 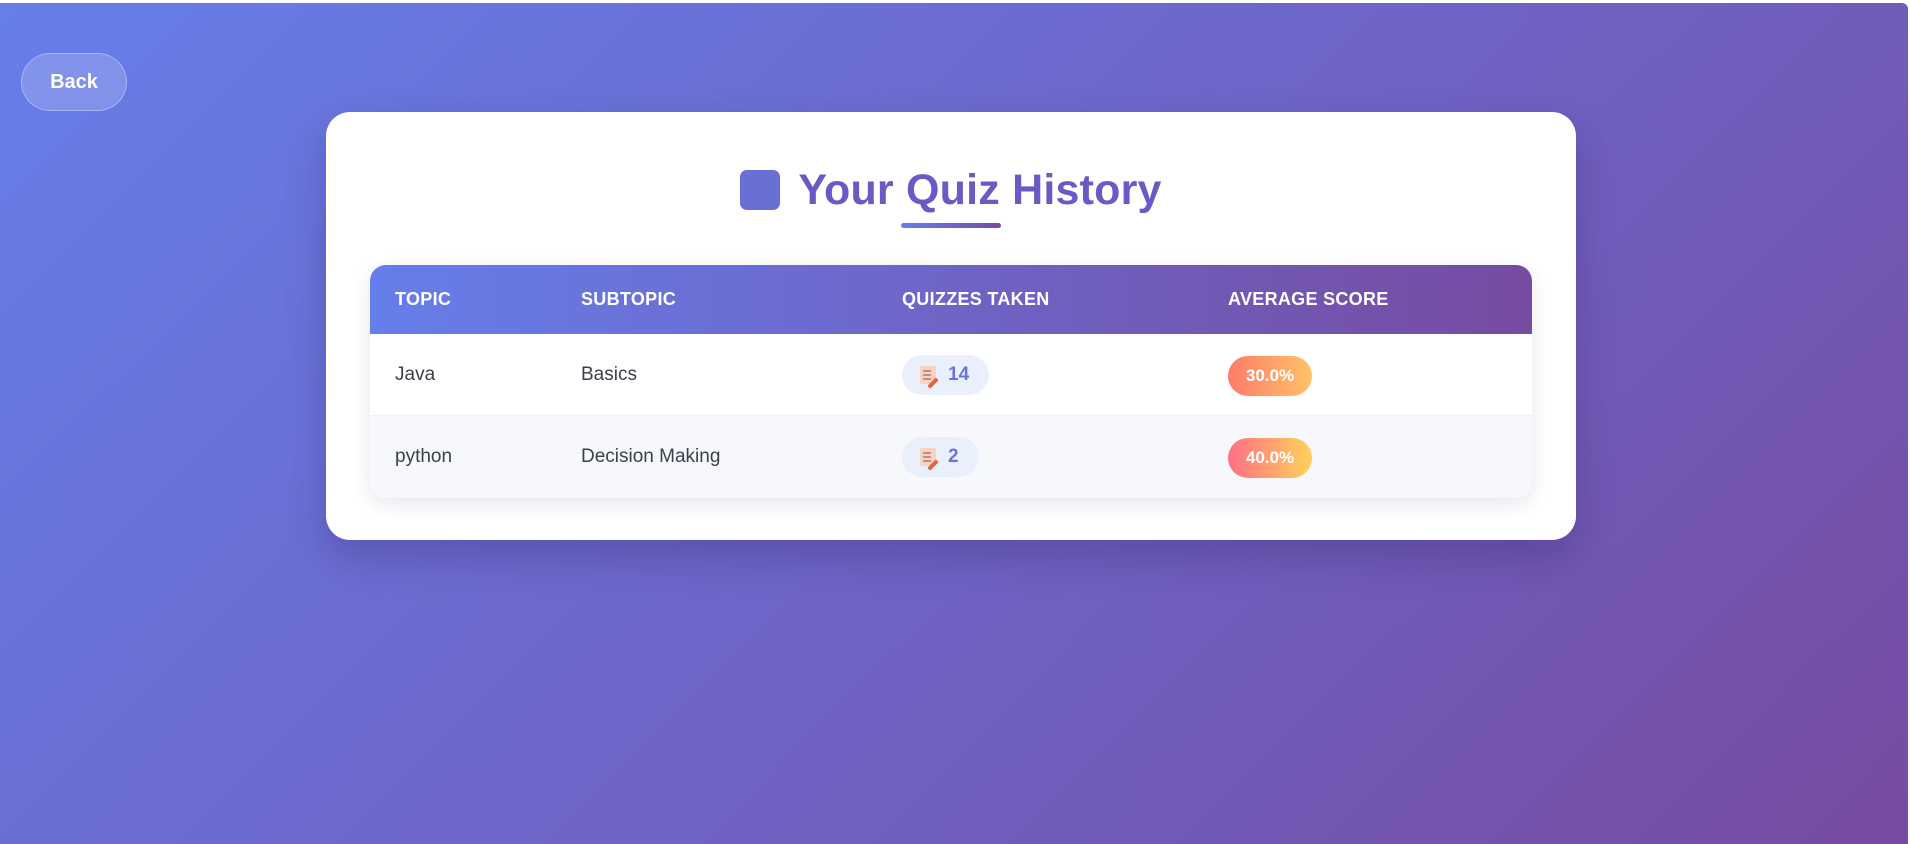 What do you see at coordinates (951, 225) in the screenshot?
I see `title-underline` at bounding box center [951, 225].